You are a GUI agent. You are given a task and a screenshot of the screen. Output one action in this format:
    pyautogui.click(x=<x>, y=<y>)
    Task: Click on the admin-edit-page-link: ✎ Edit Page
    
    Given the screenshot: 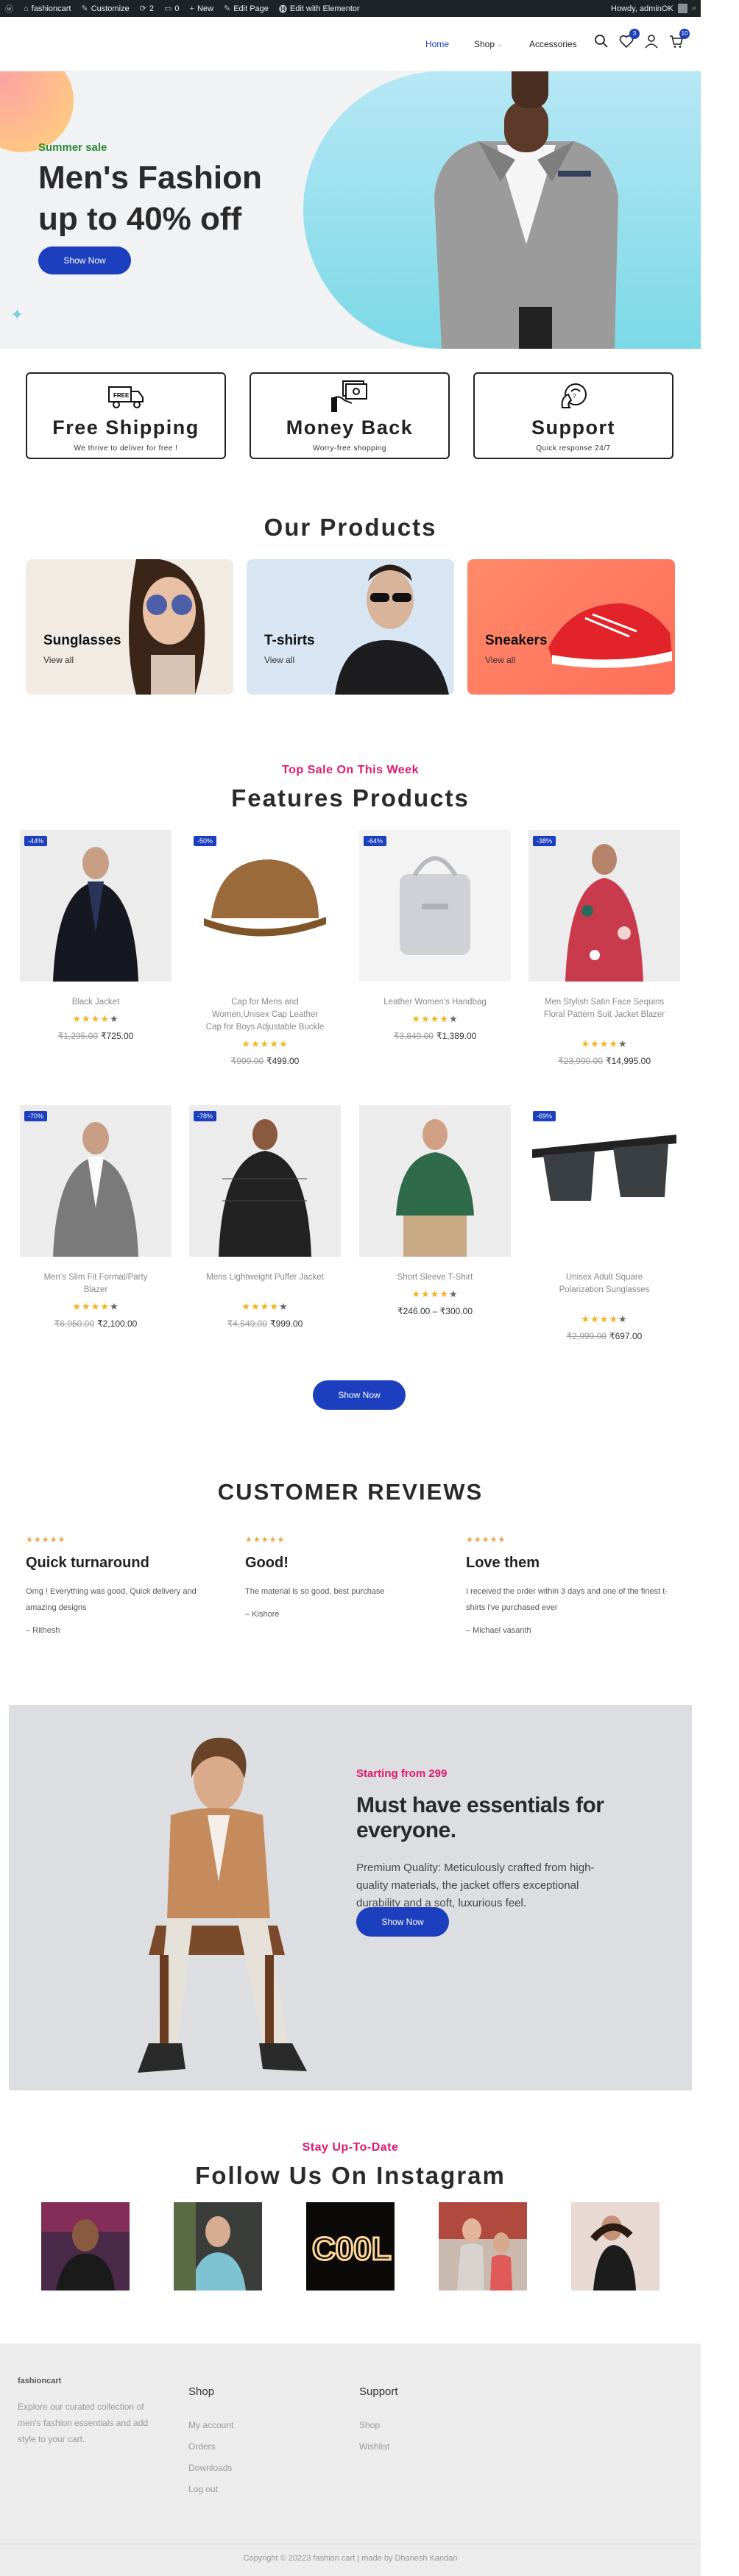 What is the action you would take?
    pyautogui.click(x=247, y=8)
    